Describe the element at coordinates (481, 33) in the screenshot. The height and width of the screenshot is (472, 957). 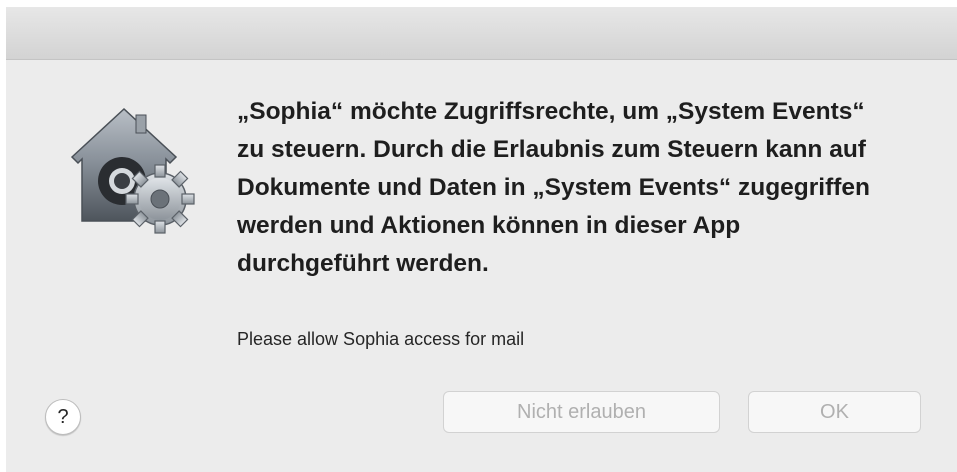
I see `title-bar` at that location.